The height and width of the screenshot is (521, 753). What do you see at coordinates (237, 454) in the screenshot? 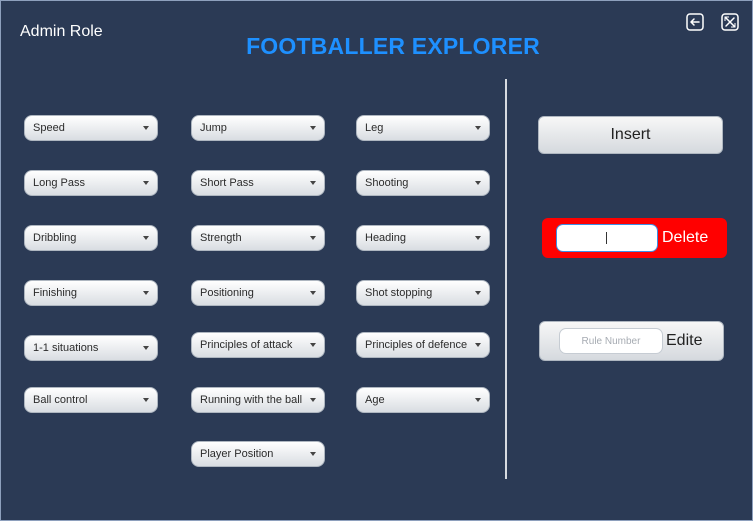
I see `player-position-dropdown-label: Player Position` at bounding box center [237, 454].